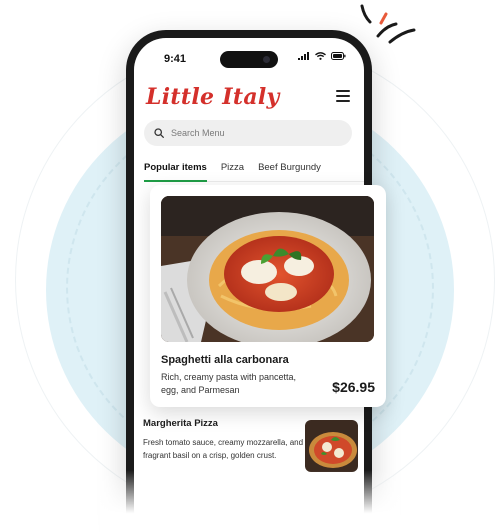 Image resolution: width=503 pixels, height=532 pixels. I want to click on featured-item-price: $26.95, so click(353, 387).